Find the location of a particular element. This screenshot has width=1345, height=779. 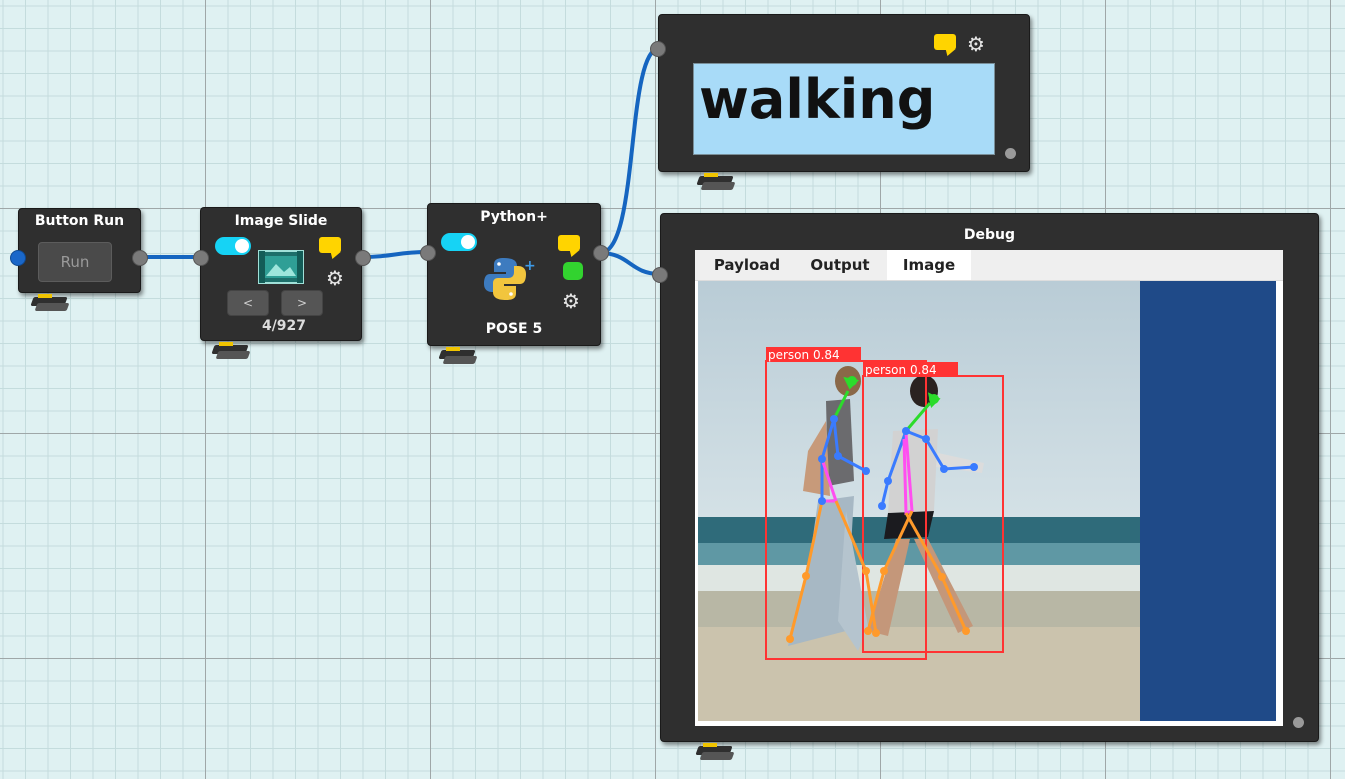

node-title: Button Run is located at coordinates (79, 221).